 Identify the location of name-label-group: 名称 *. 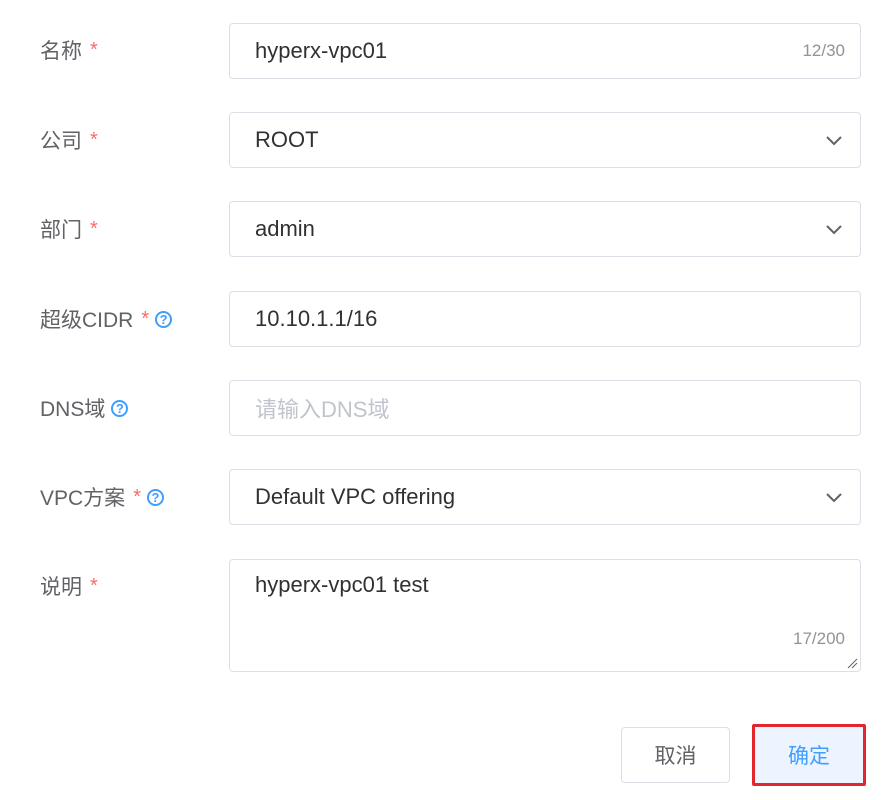
(69, 50).